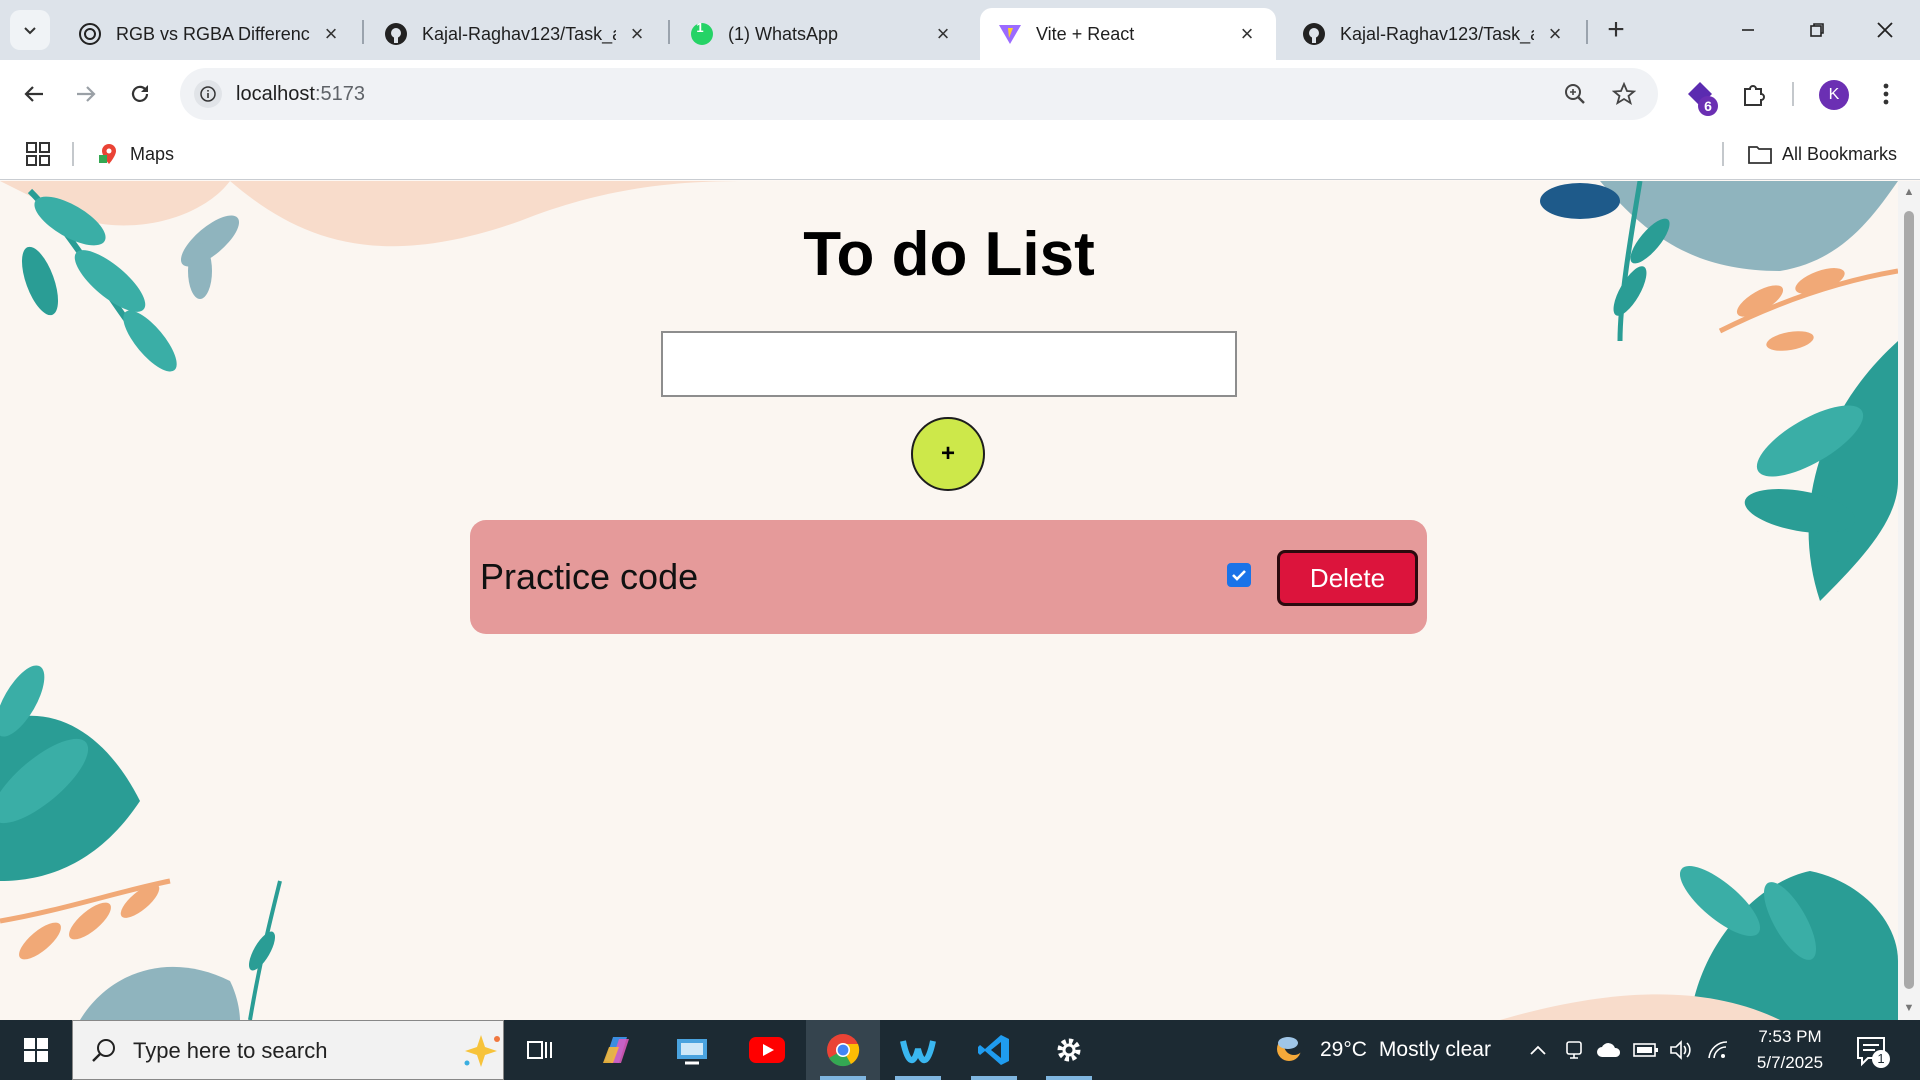 The width and height of the screenshot is (1920, 1080). I want to click on tab-title: RGB vs RGBA Difference, so click(213, 33).